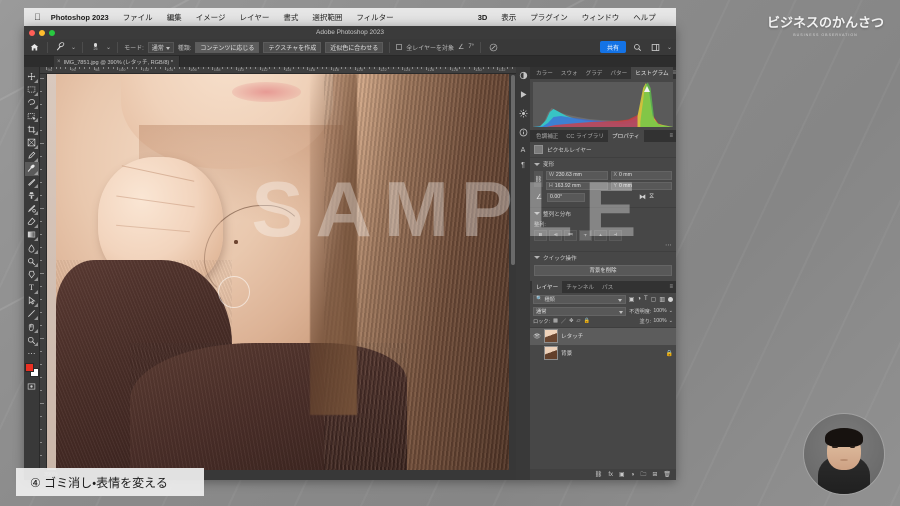  Describe the element at coordinates (603, 164) in the screenshot. I see `transform-section-title-row: 変形` at that location.